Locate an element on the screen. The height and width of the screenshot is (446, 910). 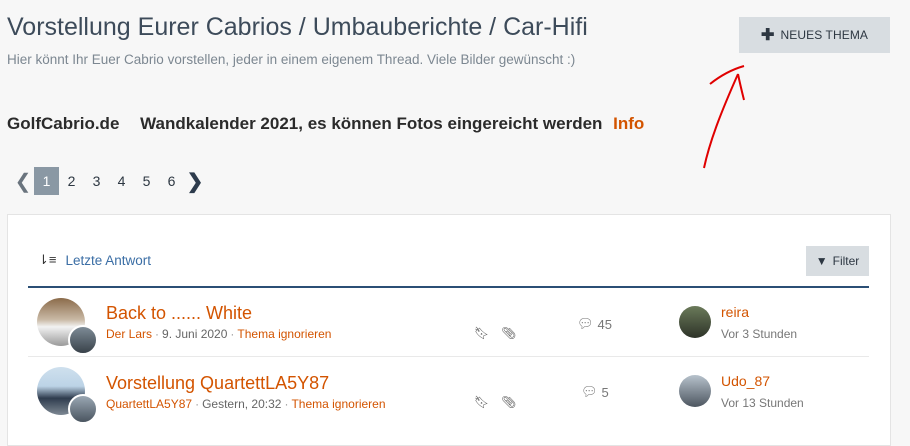
hand-drawn-arrow-annotation is located at coordinates (724, 117).